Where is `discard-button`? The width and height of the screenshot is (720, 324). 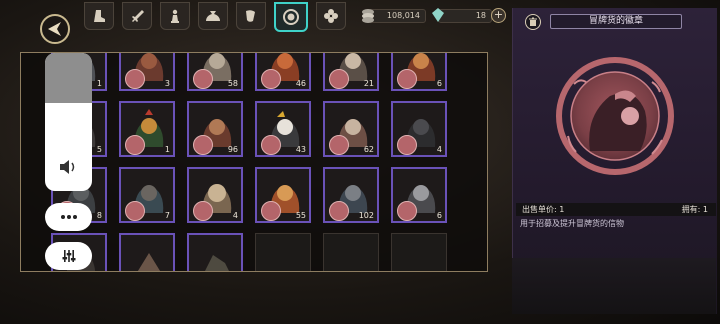
discard-button is located at coordinates (533, 22).